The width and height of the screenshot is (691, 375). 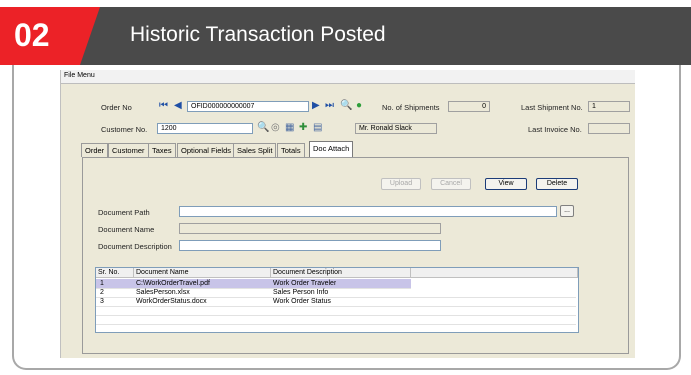 What do you see at coordinates (329, 106) in the screenshot?
I see `last-record-icon: ⏭` at bounding box center [329, 106].